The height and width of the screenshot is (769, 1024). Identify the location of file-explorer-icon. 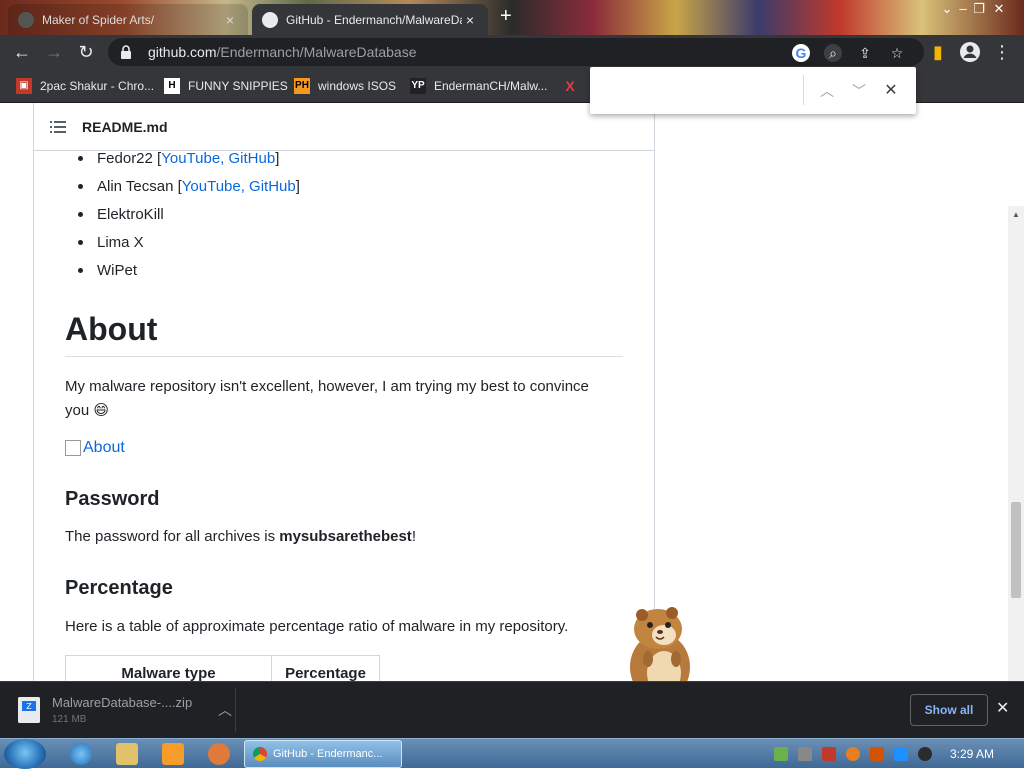
(127, 754).